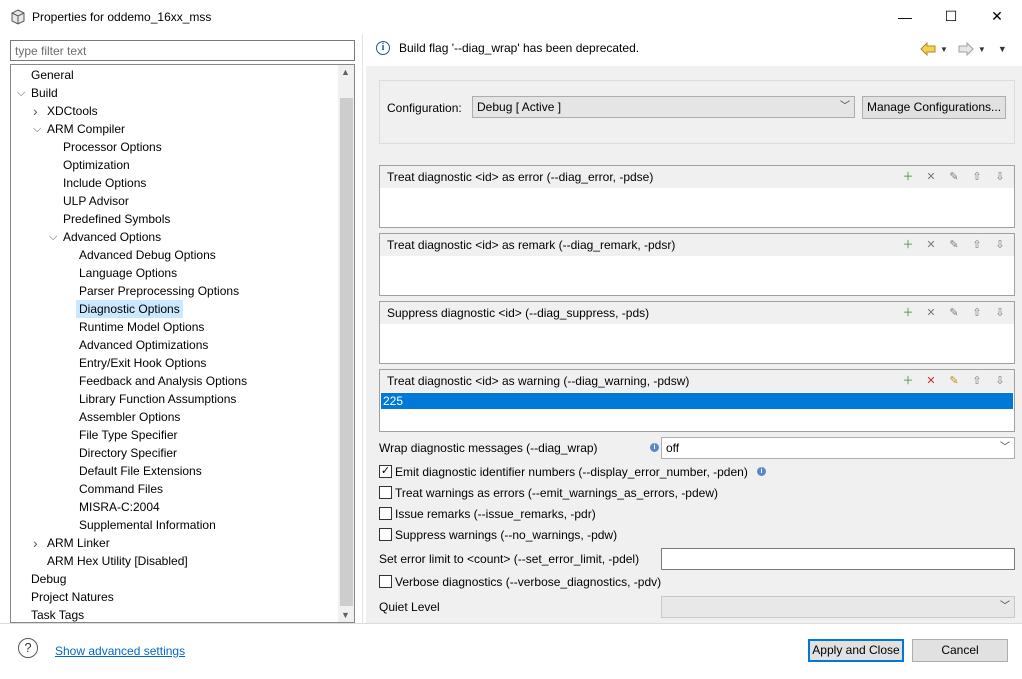  I want to click on cancel-button: Cancel, so click(960, 650).